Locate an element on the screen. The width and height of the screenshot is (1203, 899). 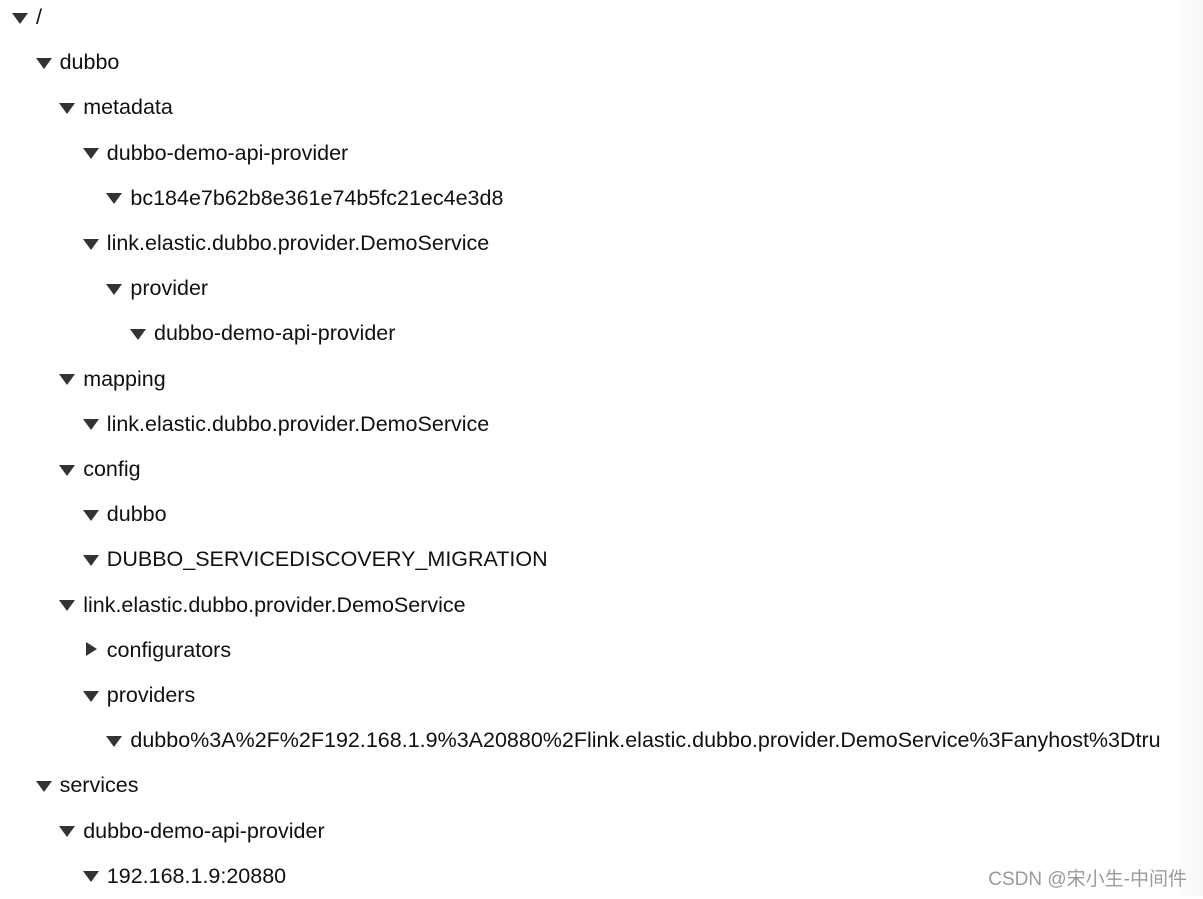
tree-node: config is located at coordinates (100, 469).